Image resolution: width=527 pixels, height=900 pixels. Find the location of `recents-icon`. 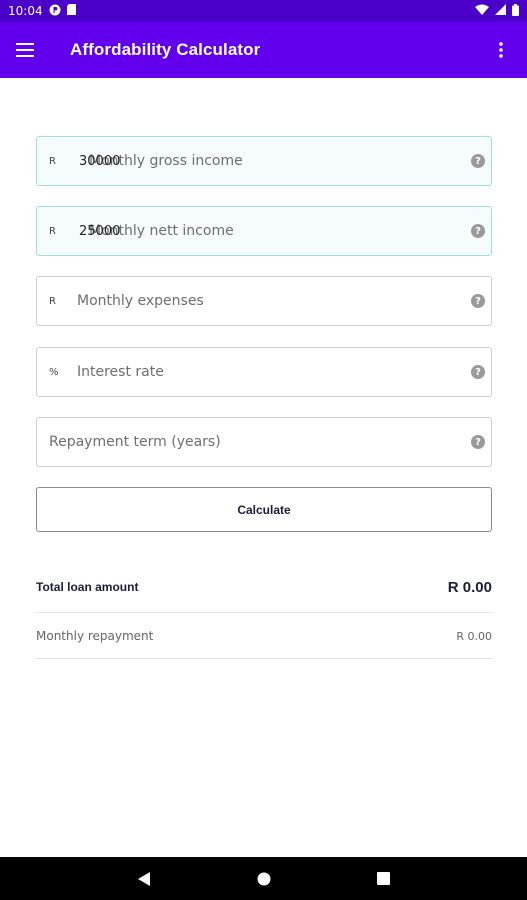

recents-icon is located at coordinates (384, 879).